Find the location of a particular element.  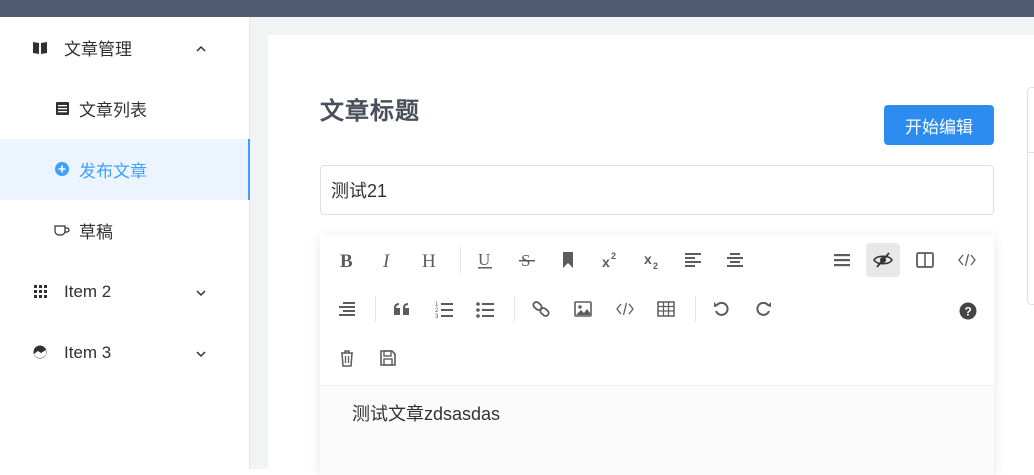

editor-text-area: 测试文章zdsasdas is located at coordinates (657, 430).